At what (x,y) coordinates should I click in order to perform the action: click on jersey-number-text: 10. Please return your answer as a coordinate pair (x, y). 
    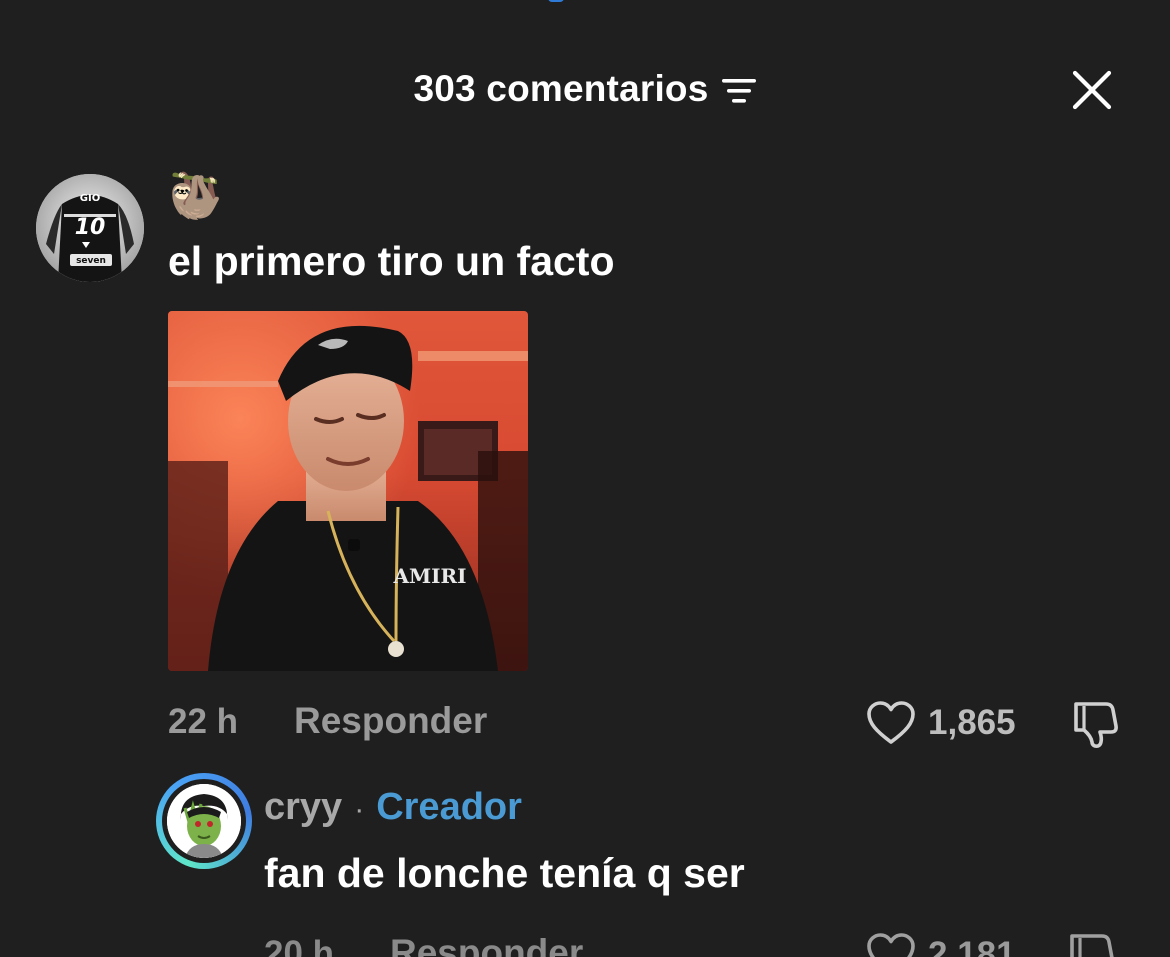
    Looking at the image, I should click on (90, 227).